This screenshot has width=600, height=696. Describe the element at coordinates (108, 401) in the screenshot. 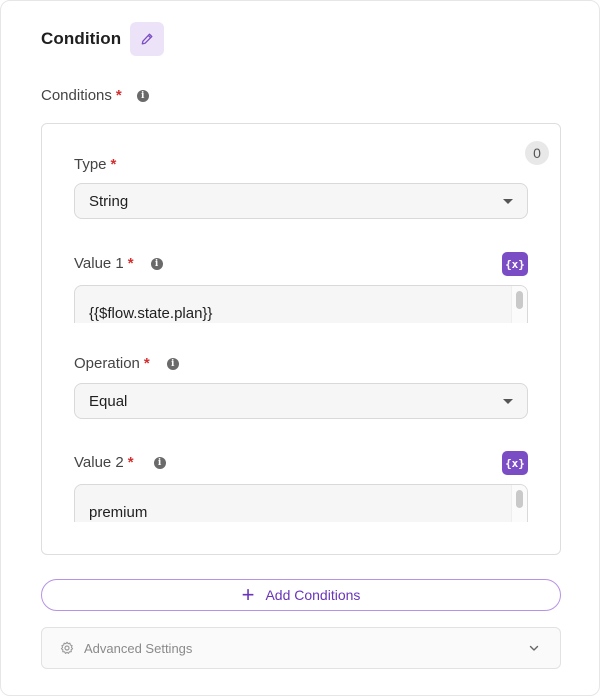

I see `operation-select-value: Equal` at that location.